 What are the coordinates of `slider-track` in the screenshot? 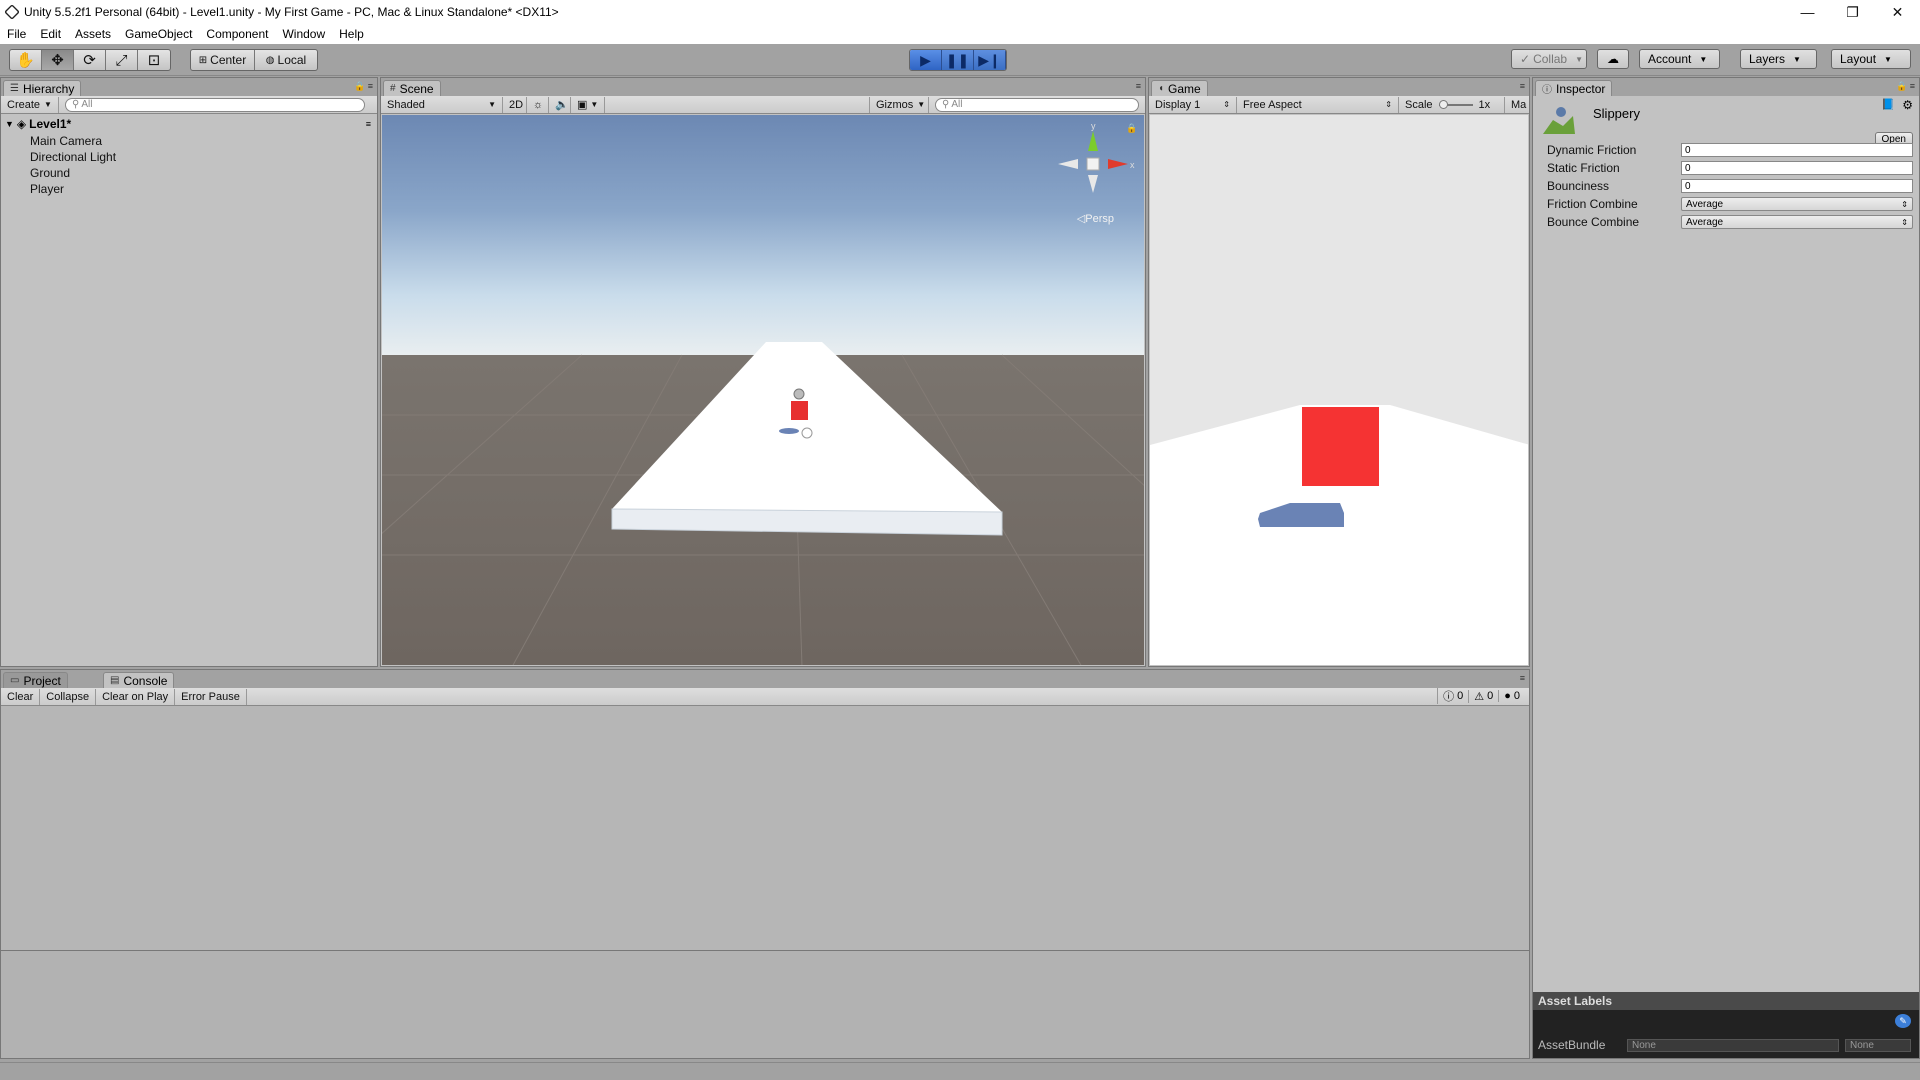 It's located at (1455, 104).